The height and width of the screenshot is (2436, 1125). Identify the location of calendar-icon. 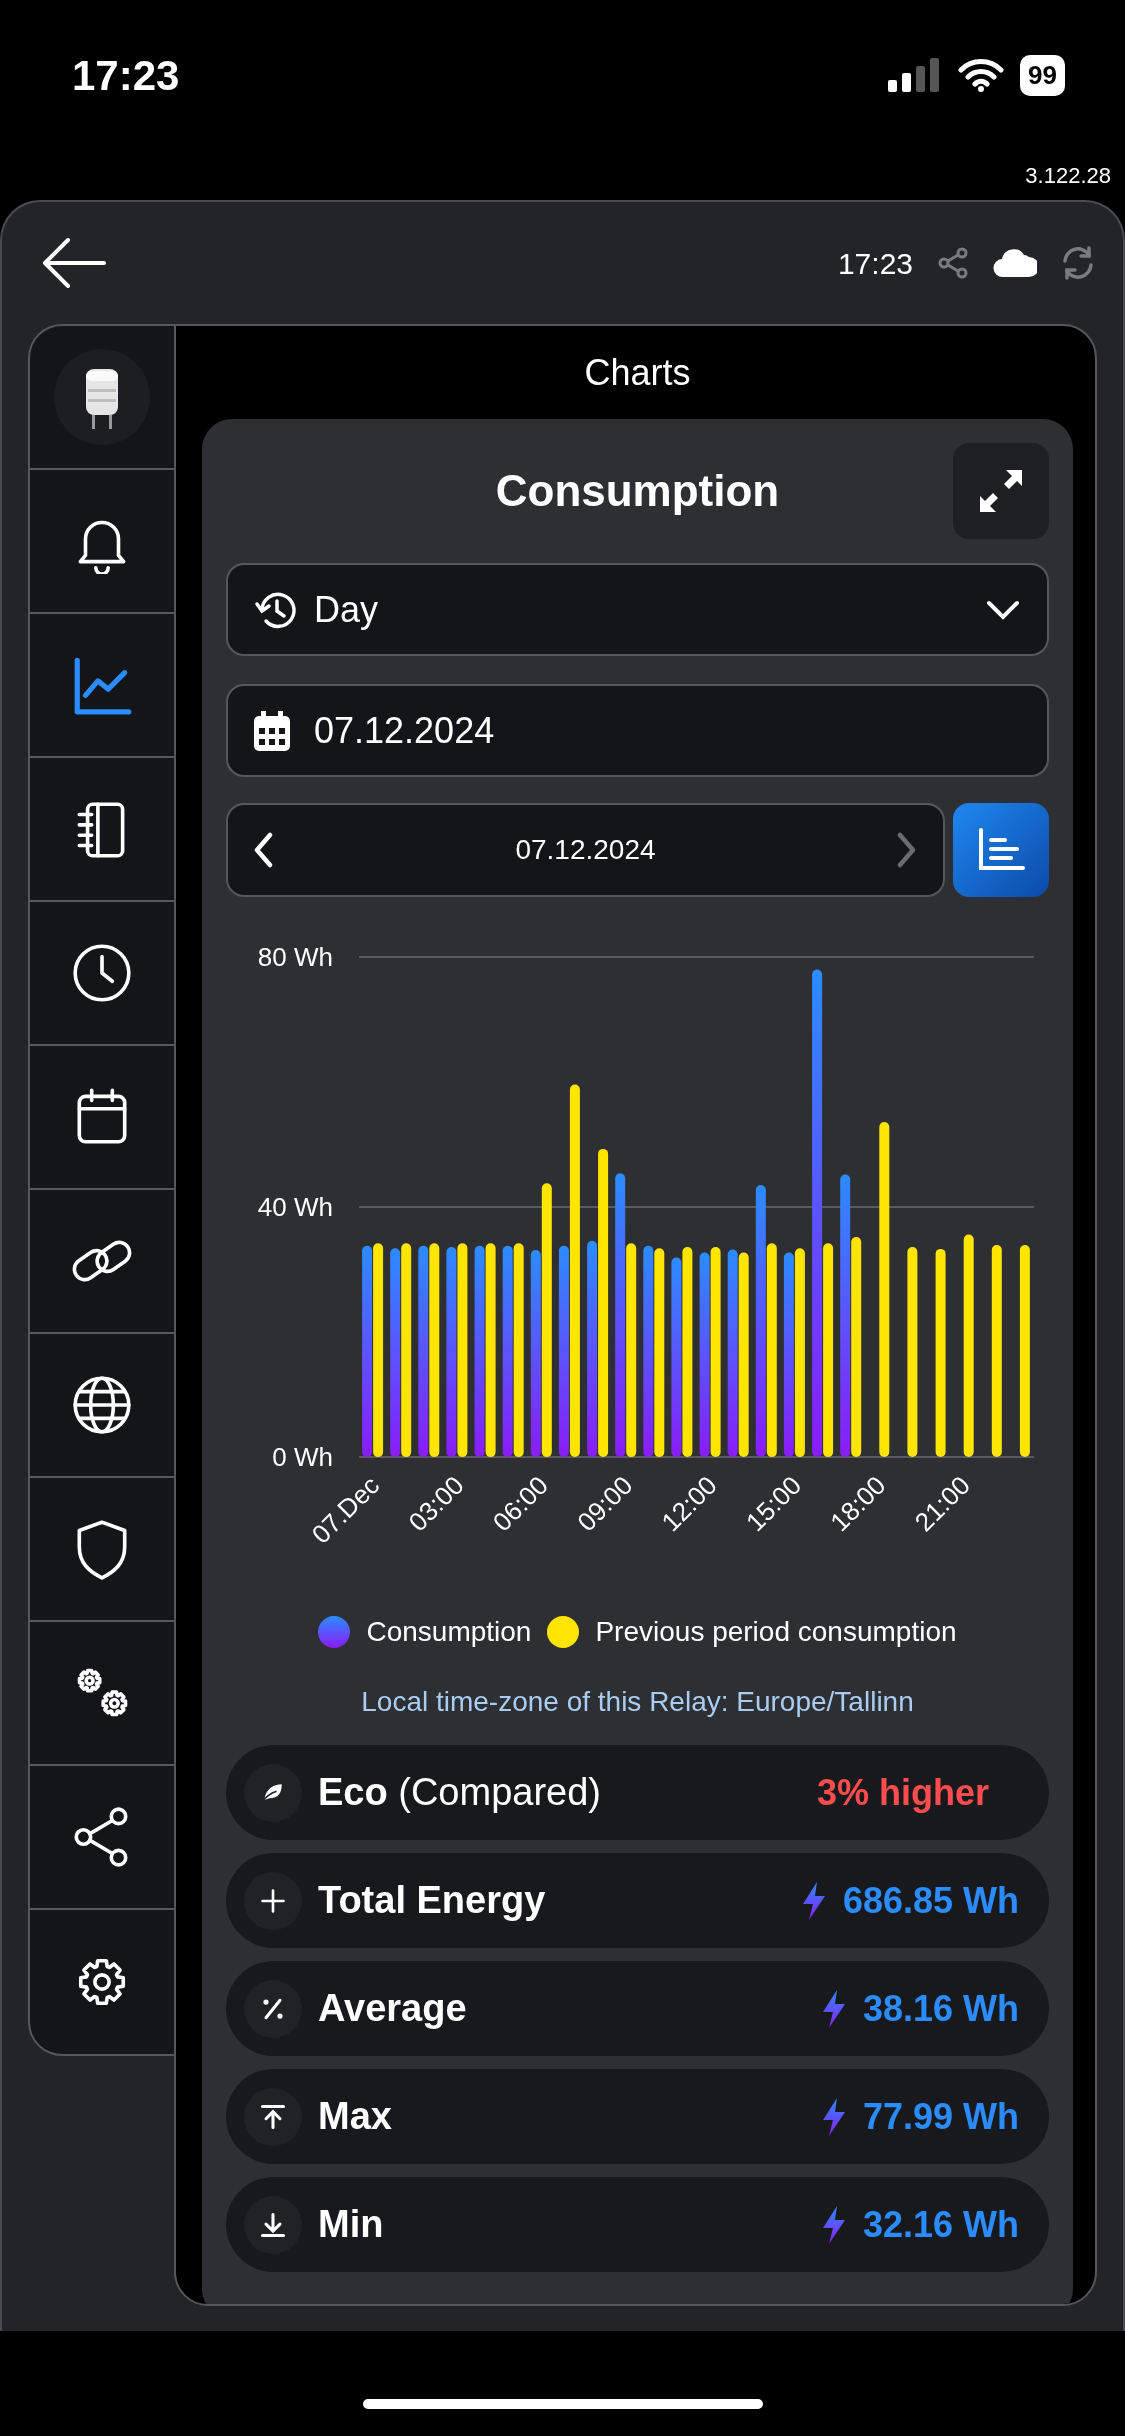
(272, 730).